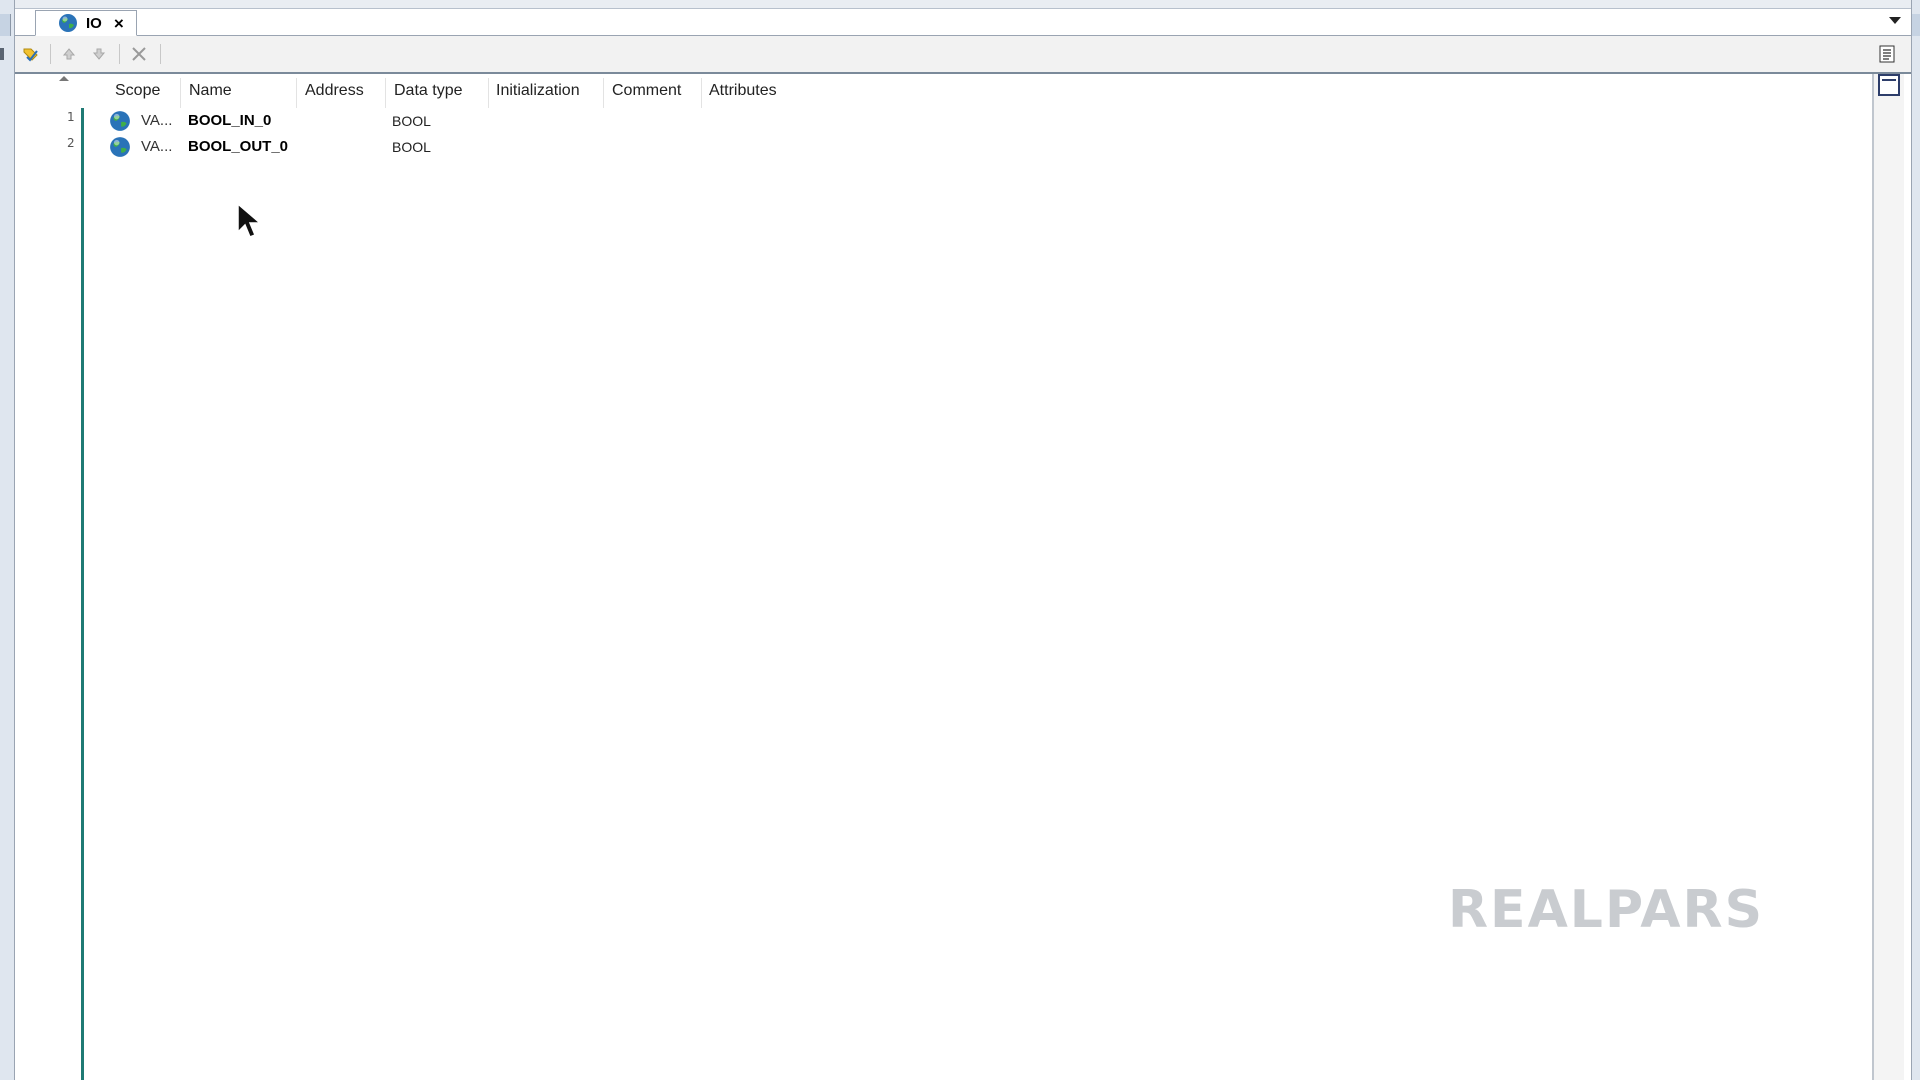  I want to click on tab-title: IO, so click(94, 23).